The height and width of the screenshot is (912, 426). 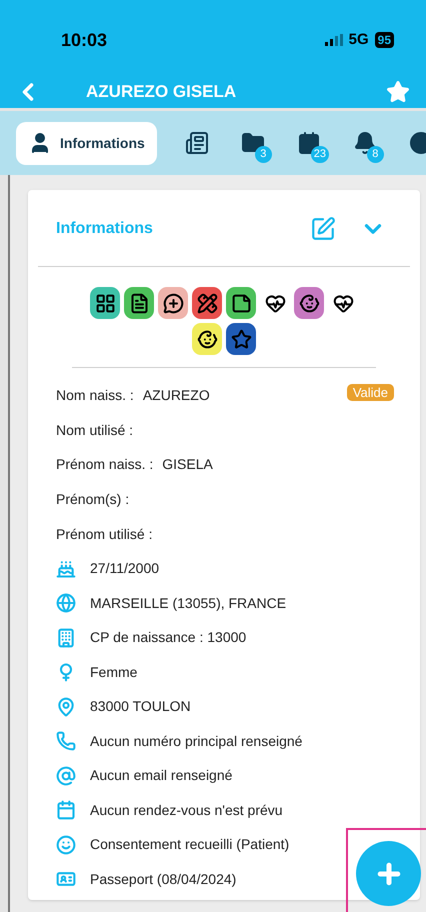 What do you see at coordinates (104, 229) in the screenshot?
I see `card-title: Informations` at bounding box center [104, 229].